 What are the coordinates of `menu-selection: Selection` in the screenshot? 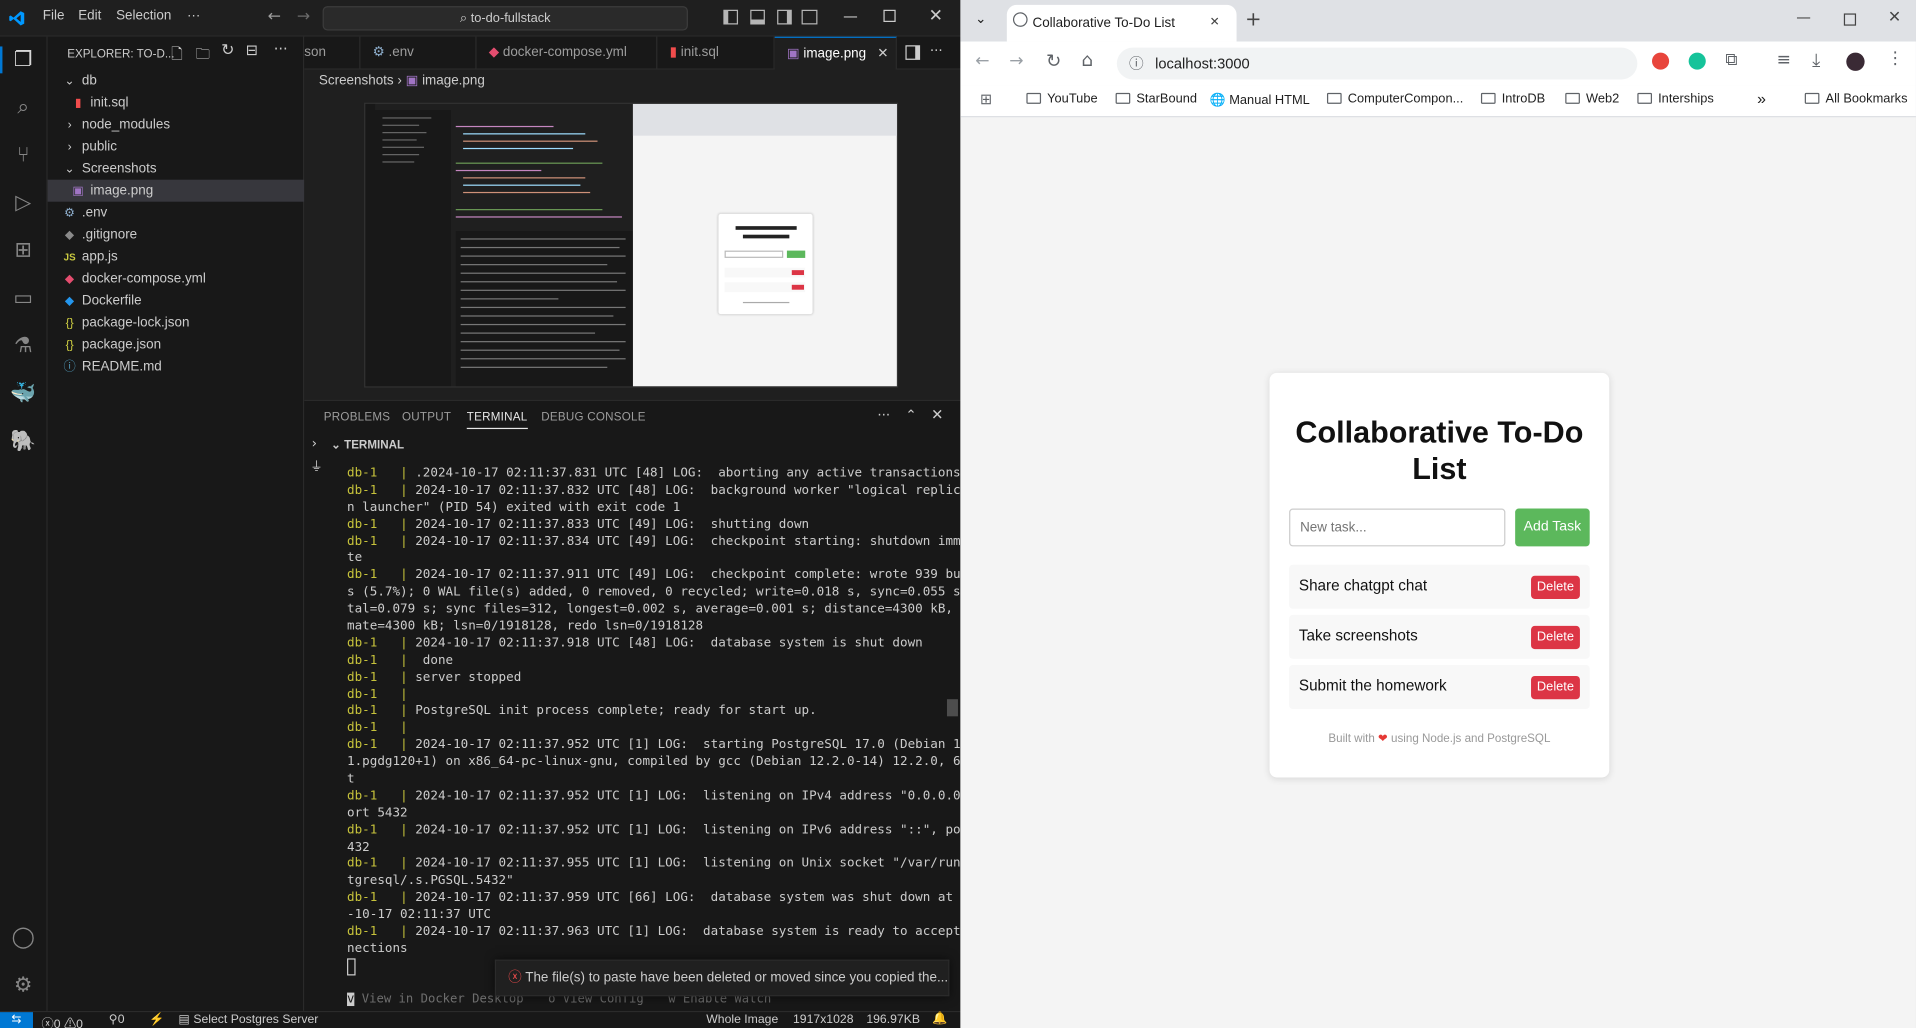 It's located at (143, 16).